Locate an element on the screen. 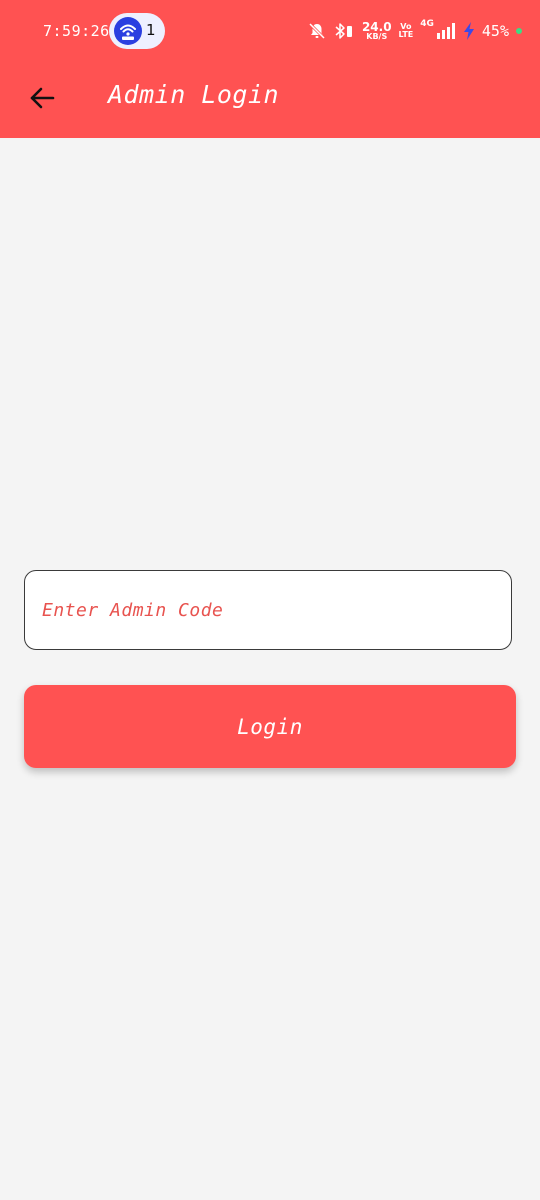 This screenshot has width=540, height=1200. battery-percent: 45% is located at coordinates (495, 31).